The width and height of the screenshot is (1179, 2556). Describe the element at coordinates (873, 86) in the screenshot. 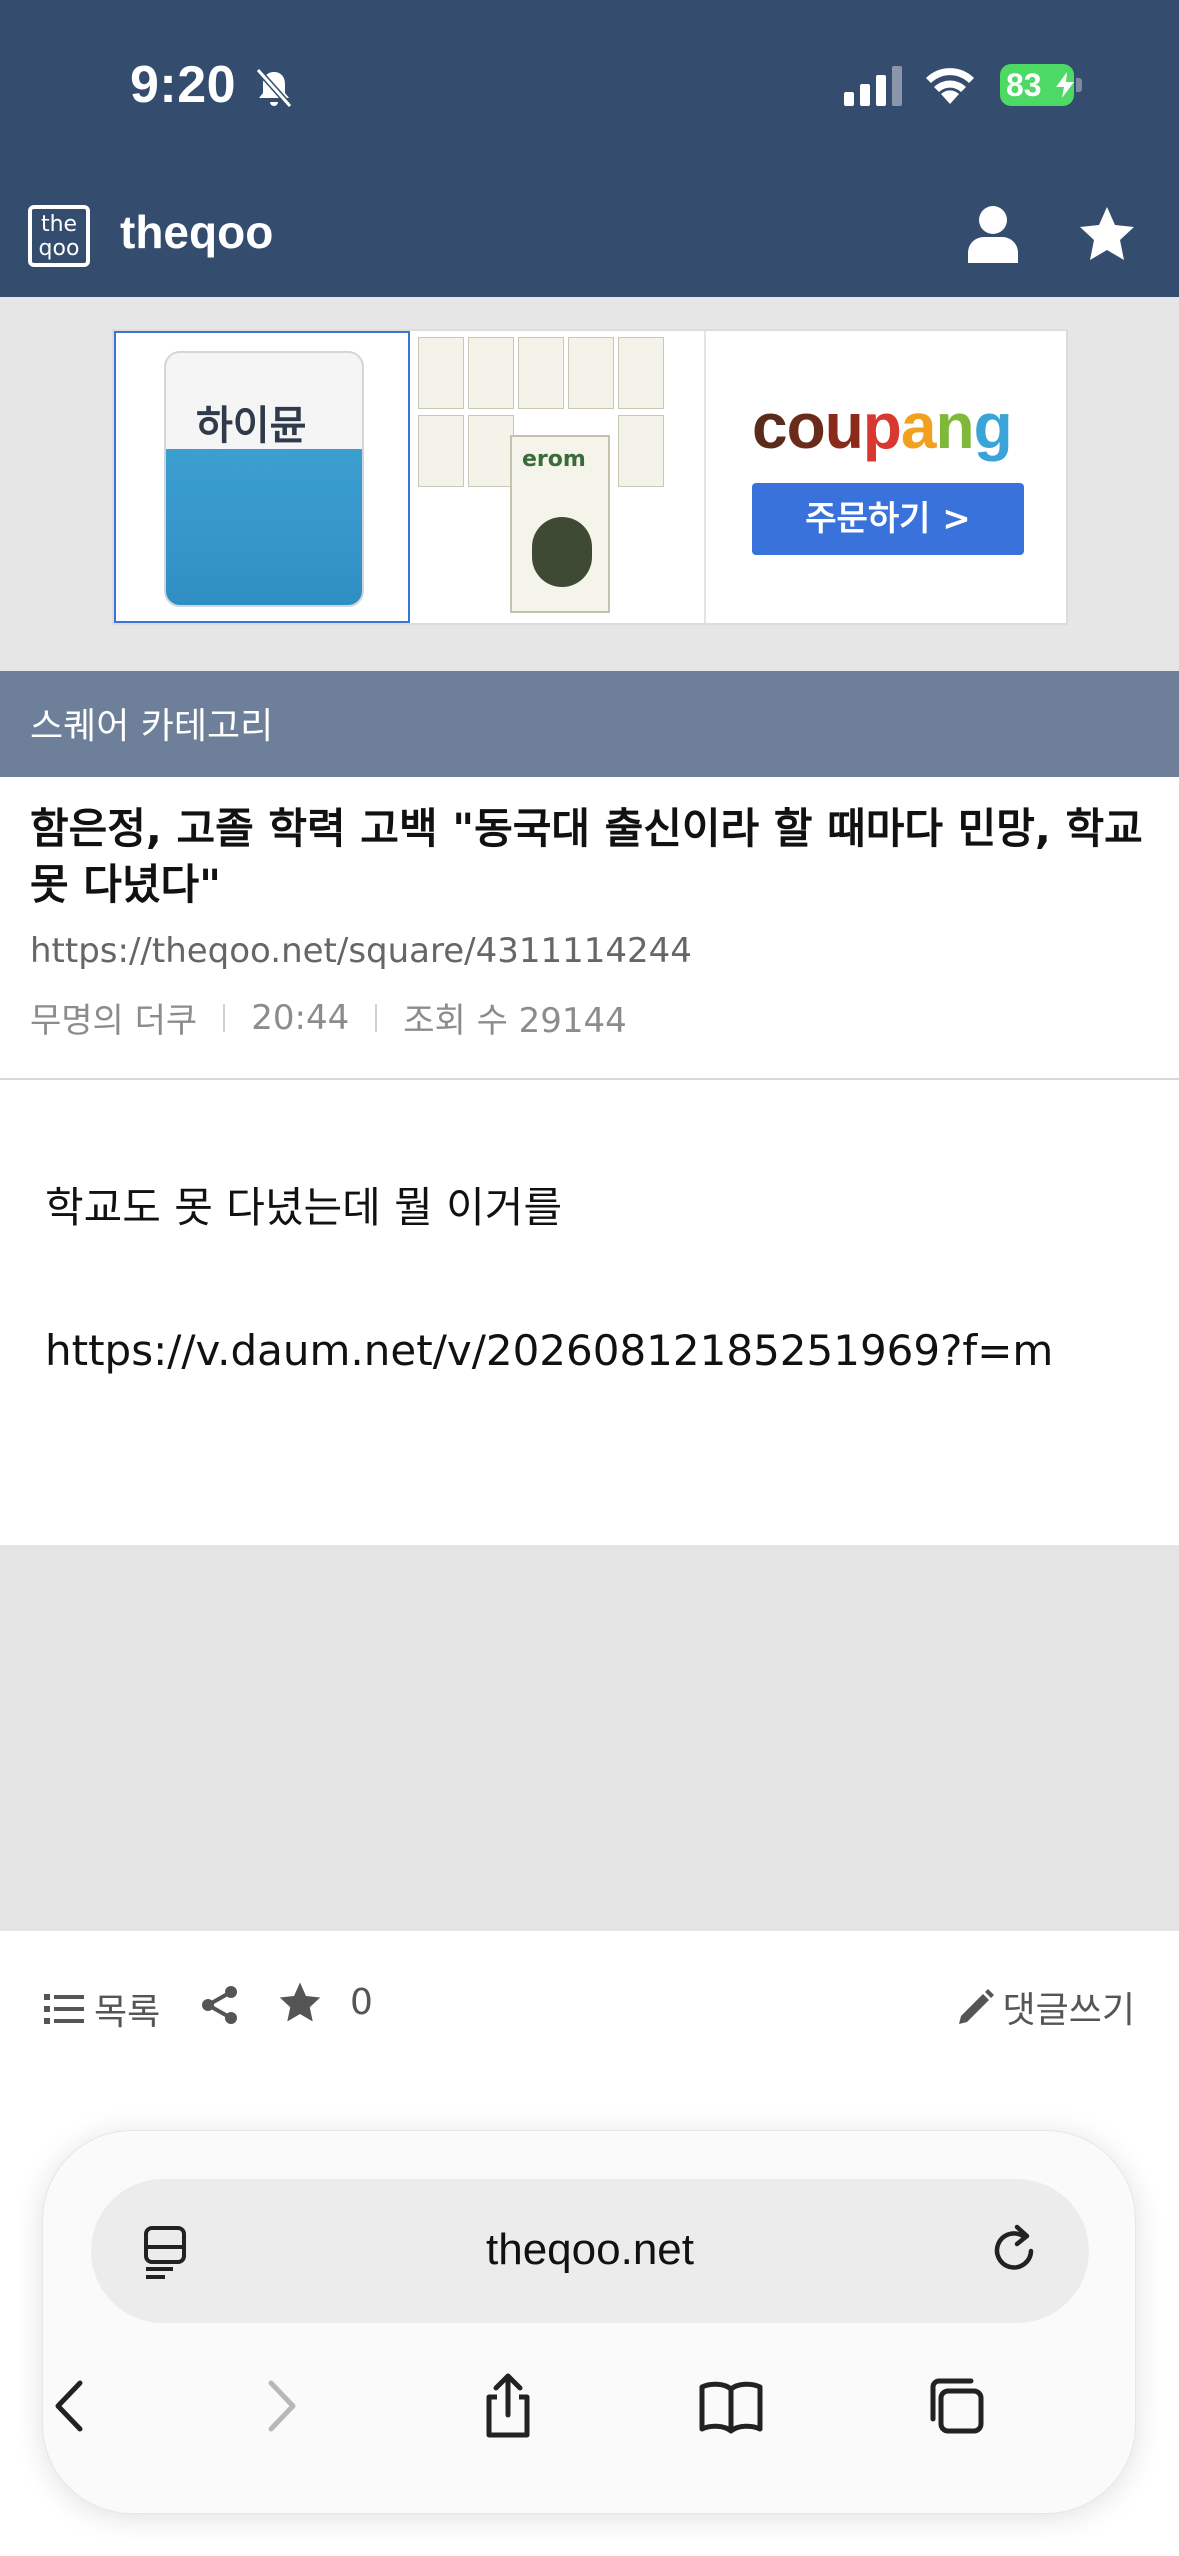

I see `cellular-signal-icon` at that location.